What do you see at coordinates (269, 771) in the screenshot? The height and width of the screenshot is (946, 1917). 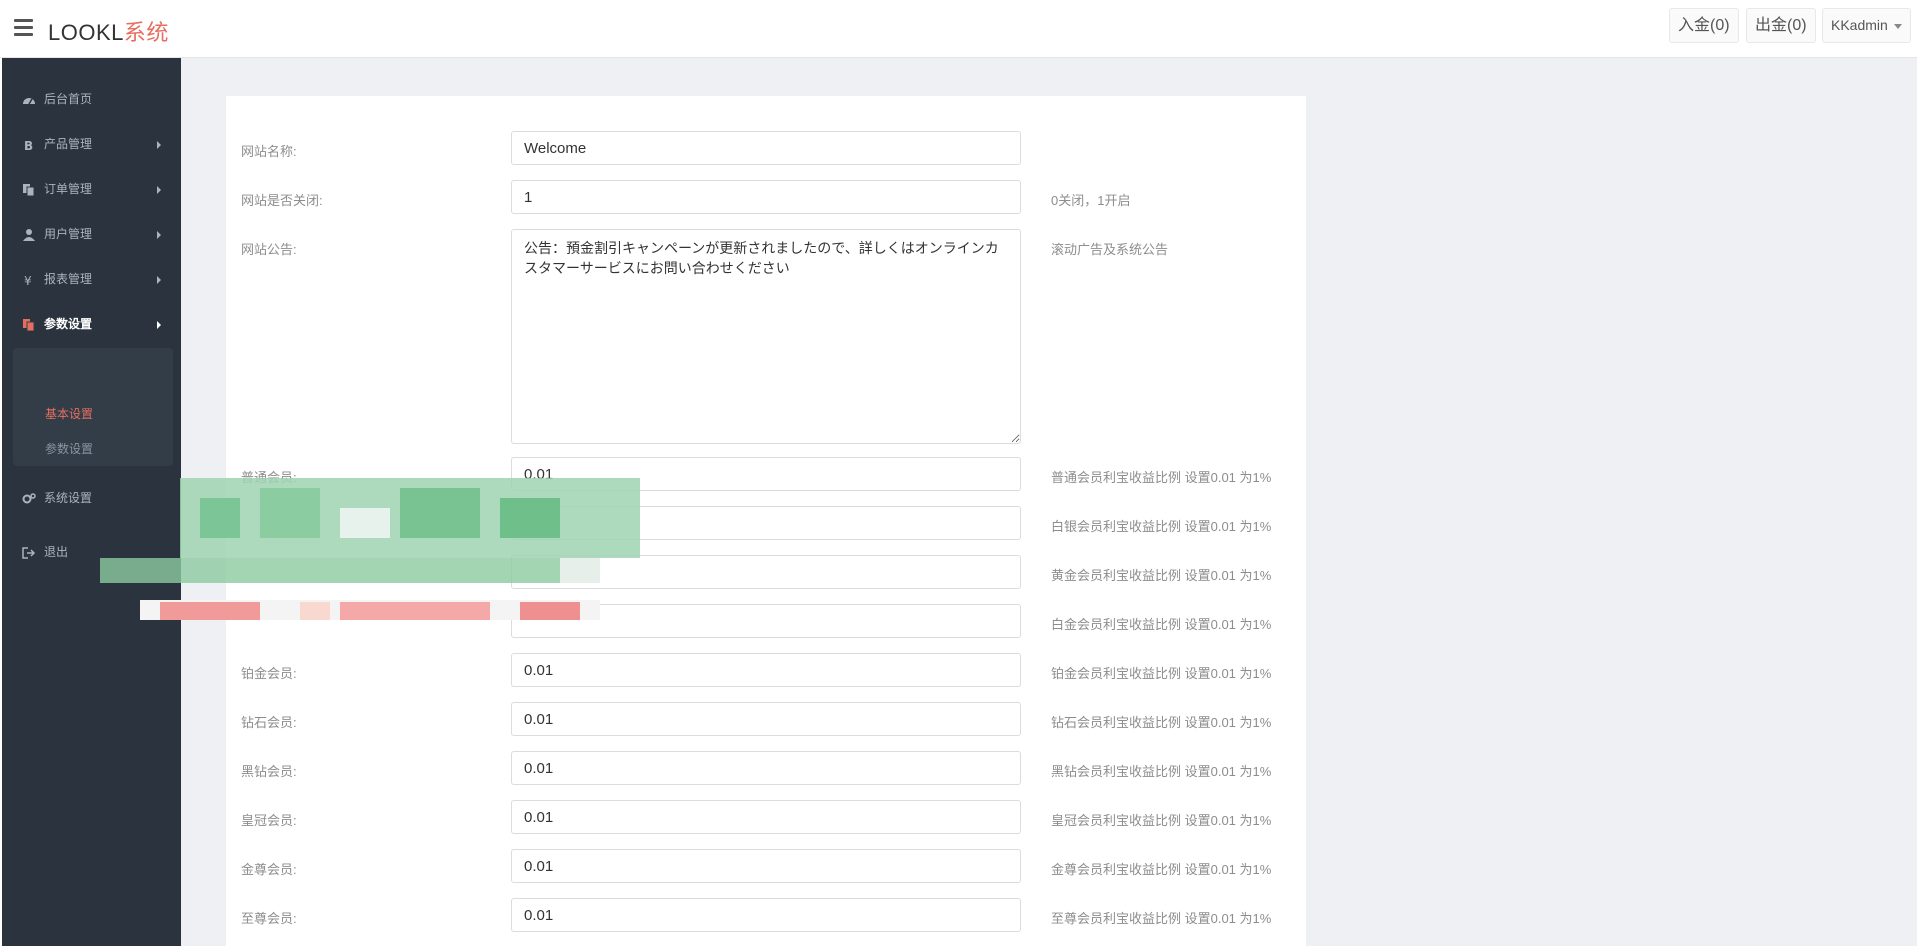 I see `field-label: 黑钻会员:` at bounding box center [269, 771].